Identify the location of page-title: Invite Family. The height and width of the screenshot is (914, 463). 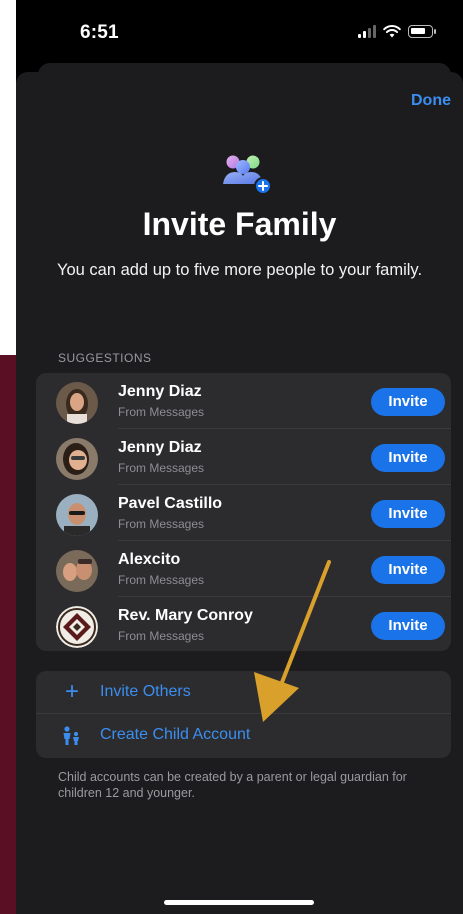
(239, 224).